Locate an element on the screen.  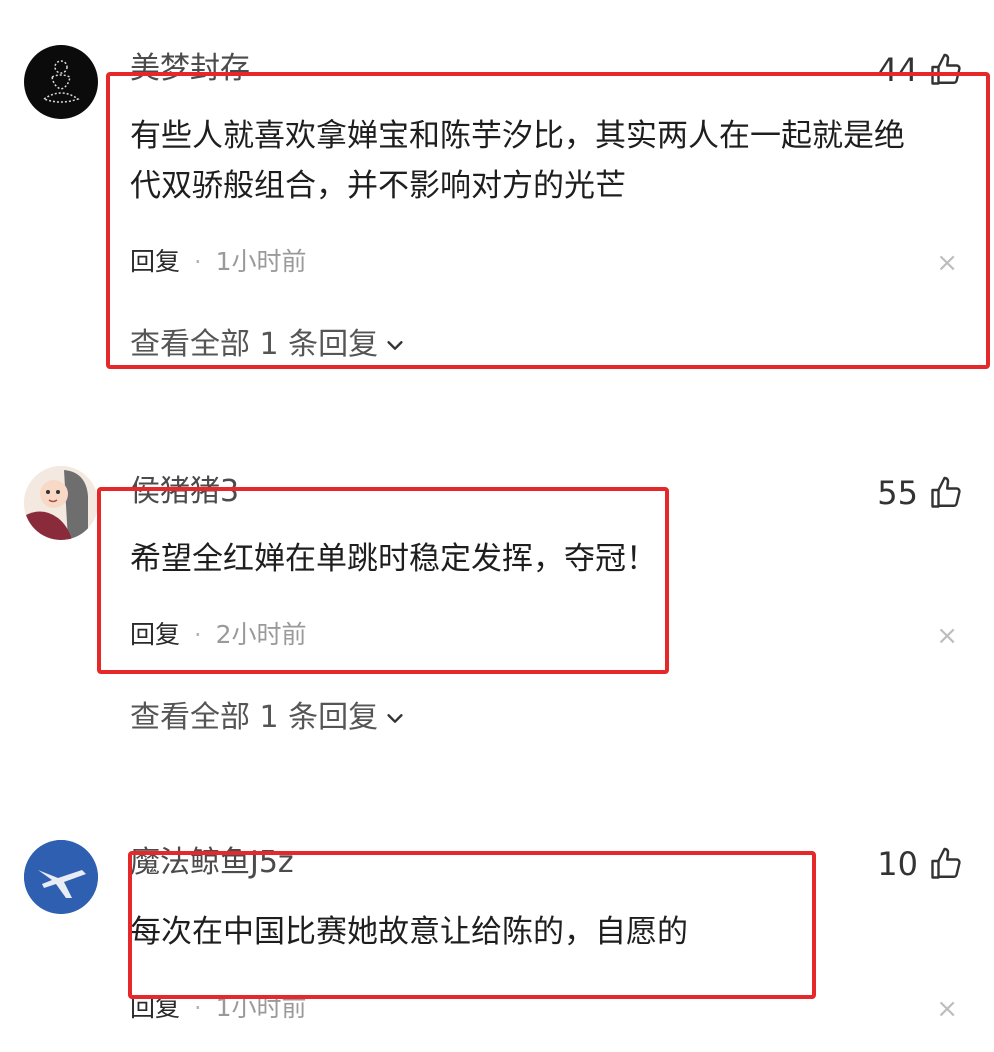
like-count: 55 is located at coordinates (897, 493).